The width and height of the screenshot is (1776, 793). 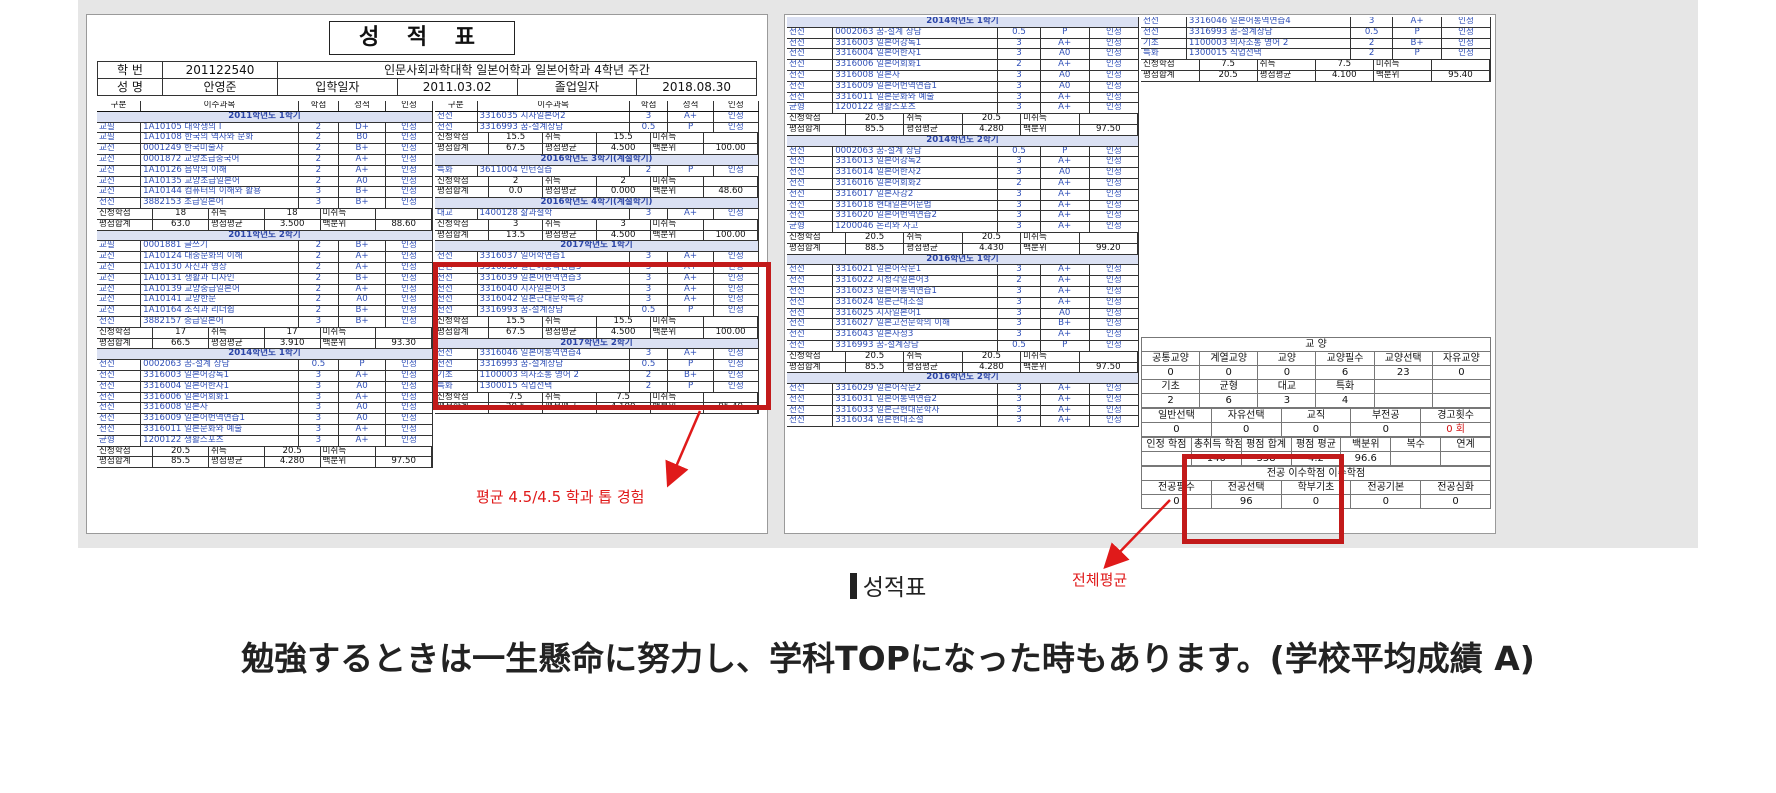 I want to click on caption-bar, so click(x=853, y=586).